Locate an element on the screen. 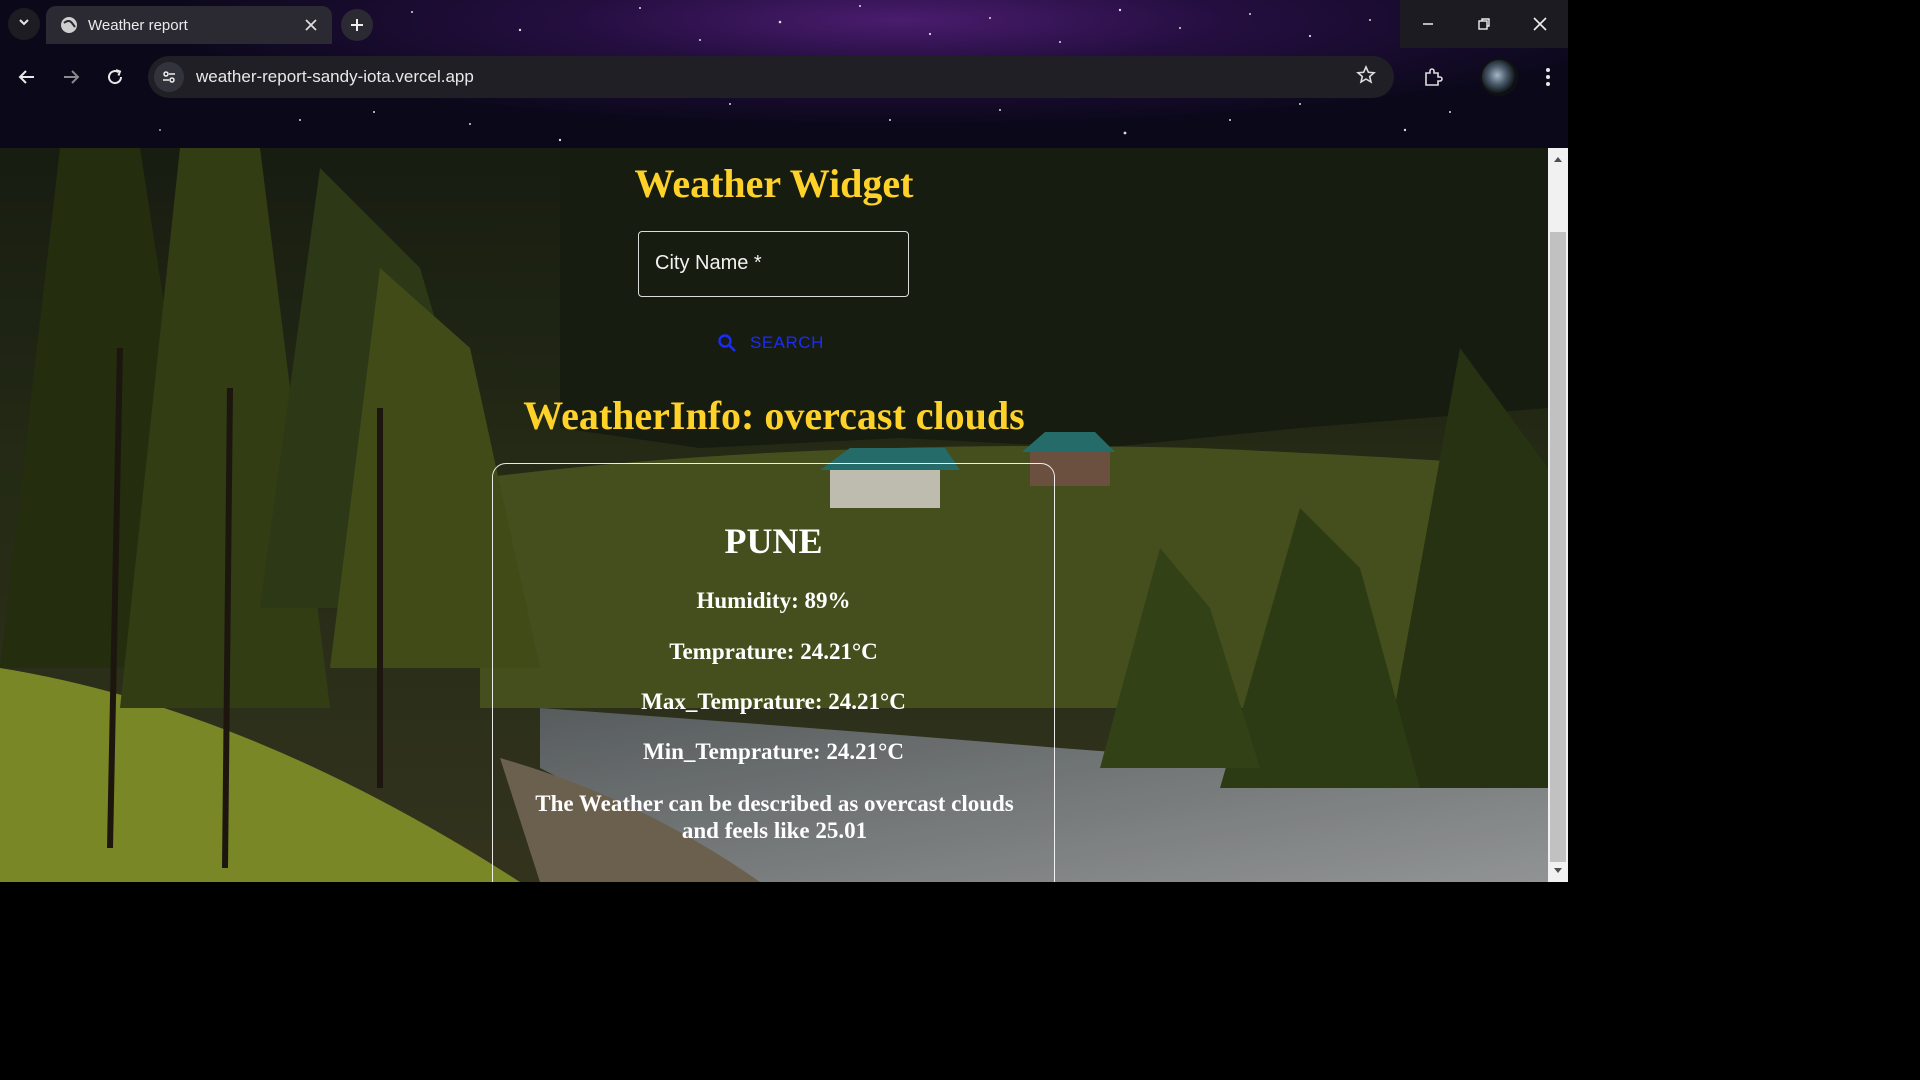 Image resolution: width=1920 pixels, height=1080 pixels. back-button is located at coordinates (27, 77).